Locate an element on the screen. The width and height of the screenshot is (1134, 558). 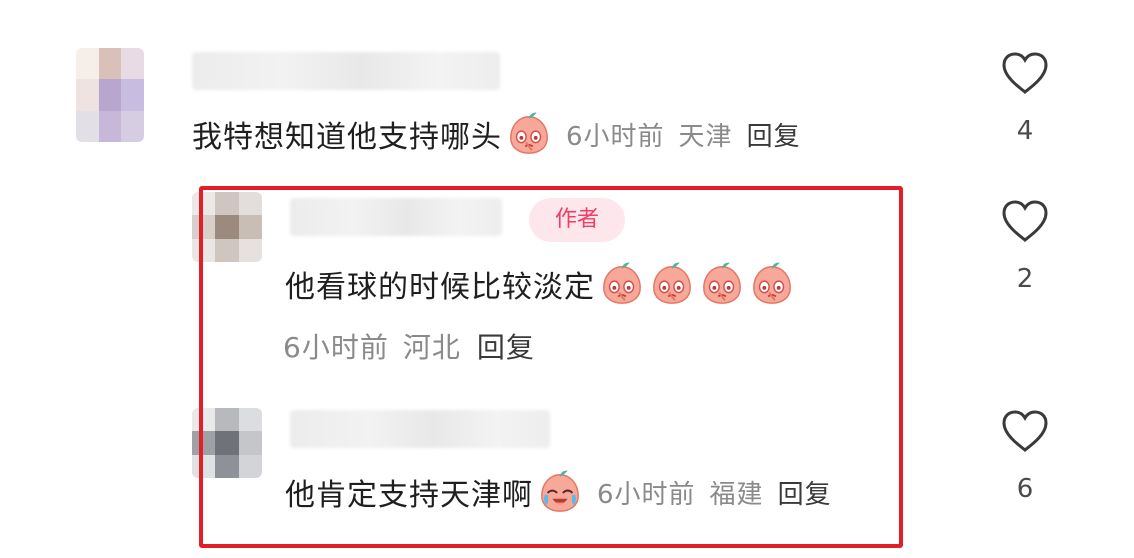
comment-time: 6小时前 is located at coordinates (615, 136).